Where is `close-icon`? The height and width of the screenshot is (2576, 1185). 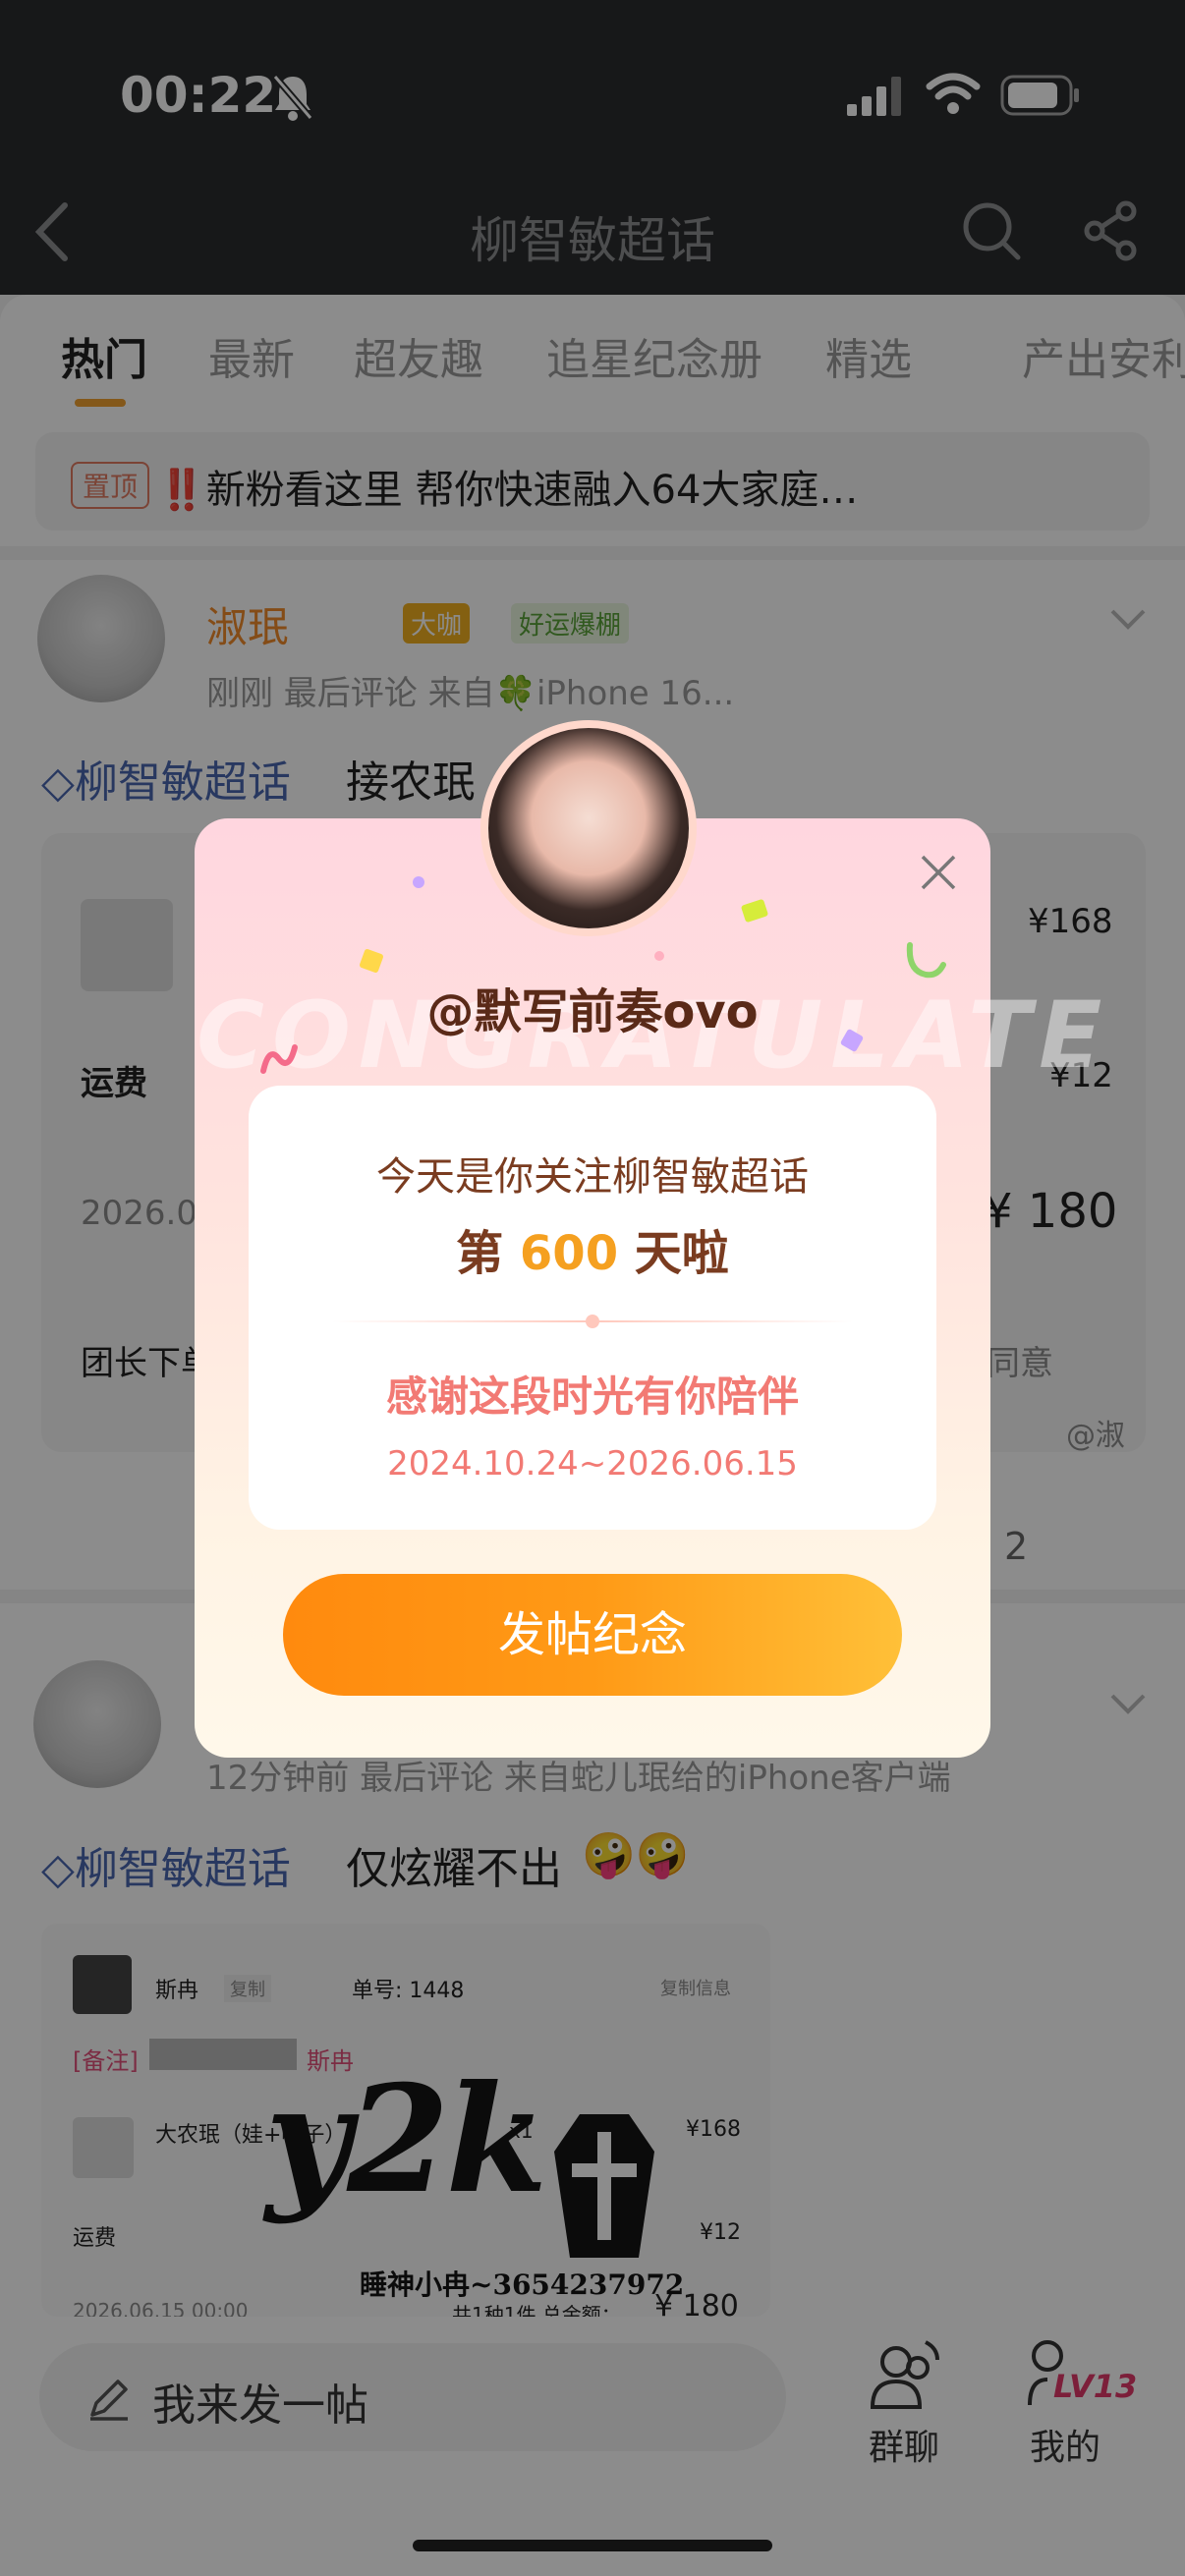
close-icon is located at coordinates (939, 872).